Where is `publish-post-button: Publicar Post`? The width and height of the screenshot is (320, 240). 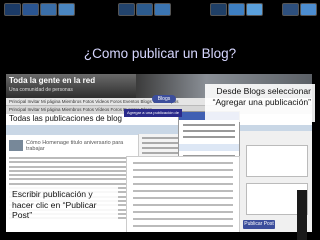
publish-post-button: Publicar Post is located at coordinates (259, 224).